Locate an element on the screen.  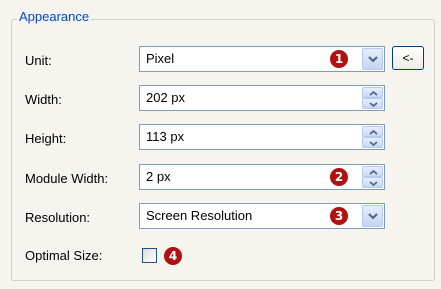
callout-badge-1: 1 is located at coordinates (339, 59).